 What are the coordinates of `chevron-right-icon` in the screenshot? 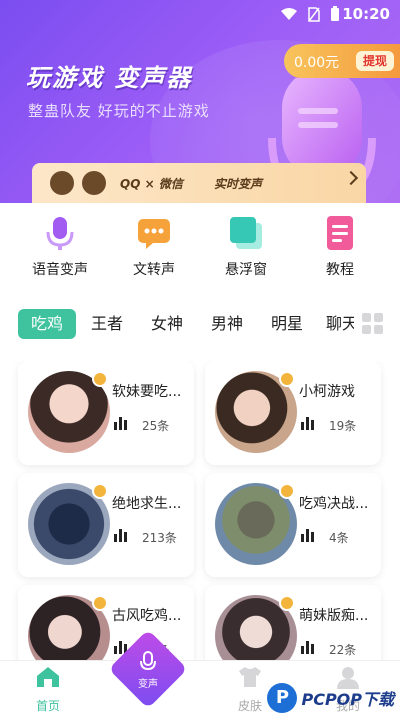 It's located at (351, 178).